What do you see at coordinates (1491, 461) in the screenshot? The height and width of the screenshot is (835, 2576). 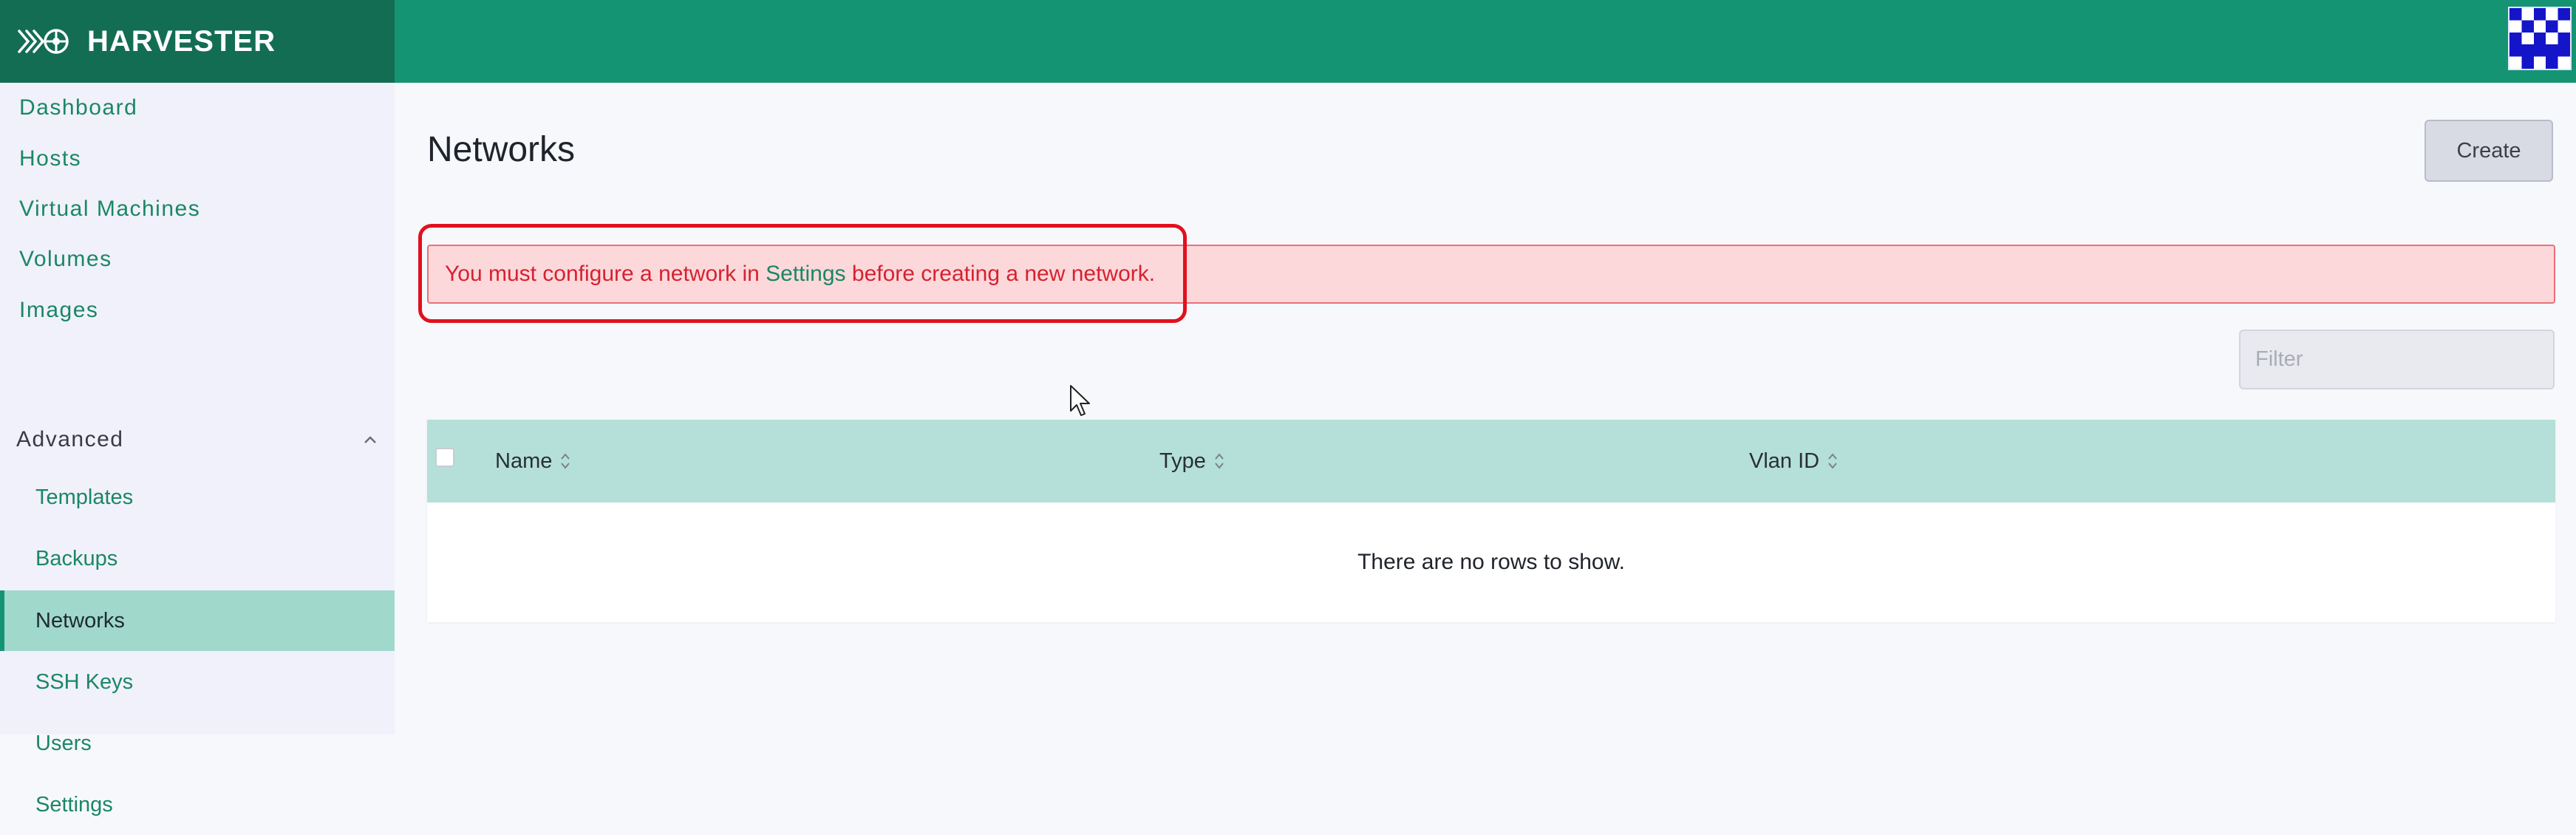 I see `table-header: Name Type Vlan ID` at bounding box center [1491, 461].